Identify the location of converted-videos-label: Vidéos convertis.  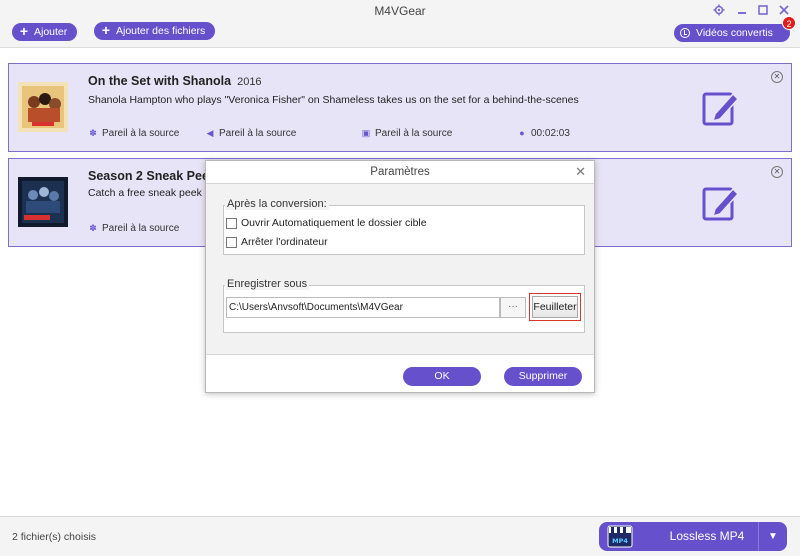
(734, 33).